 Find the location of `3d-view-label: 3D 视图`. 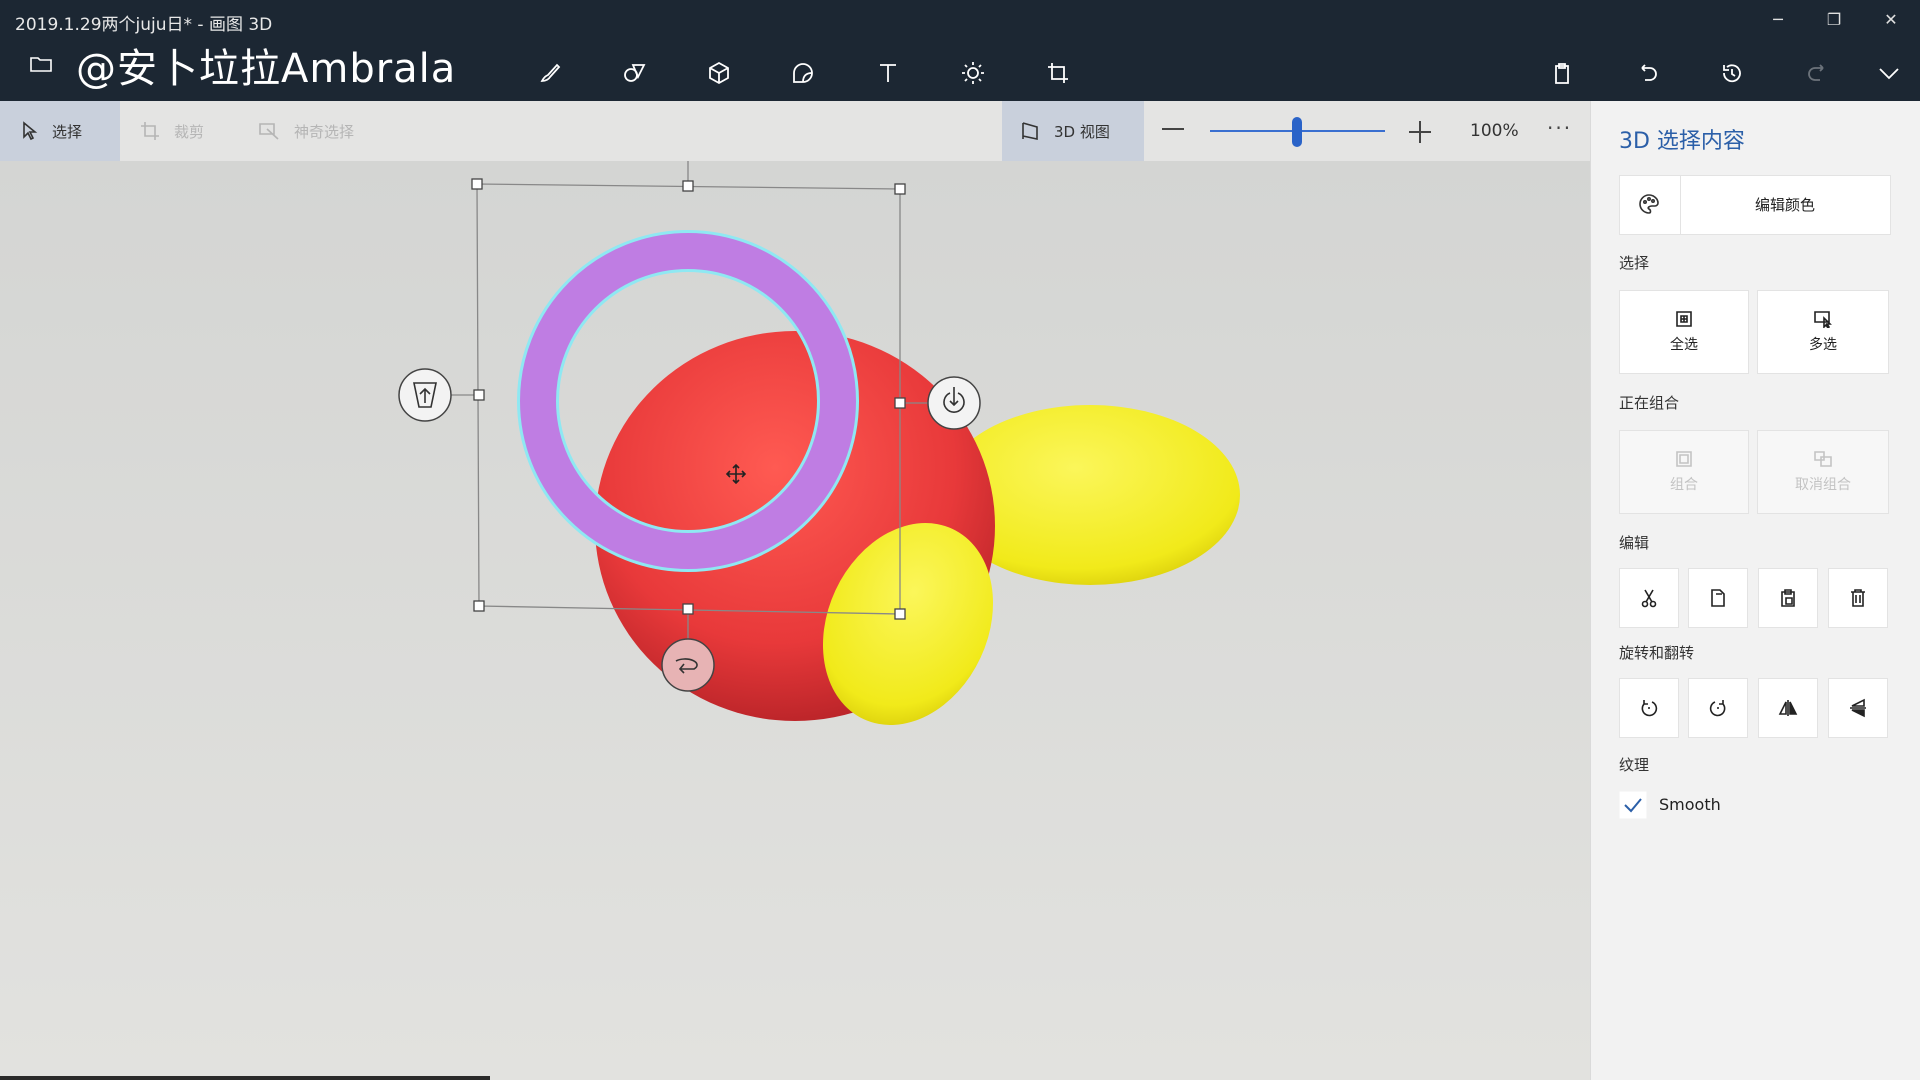

3d-view-label: 3D 视图 is located at coordinates (1082, 131).